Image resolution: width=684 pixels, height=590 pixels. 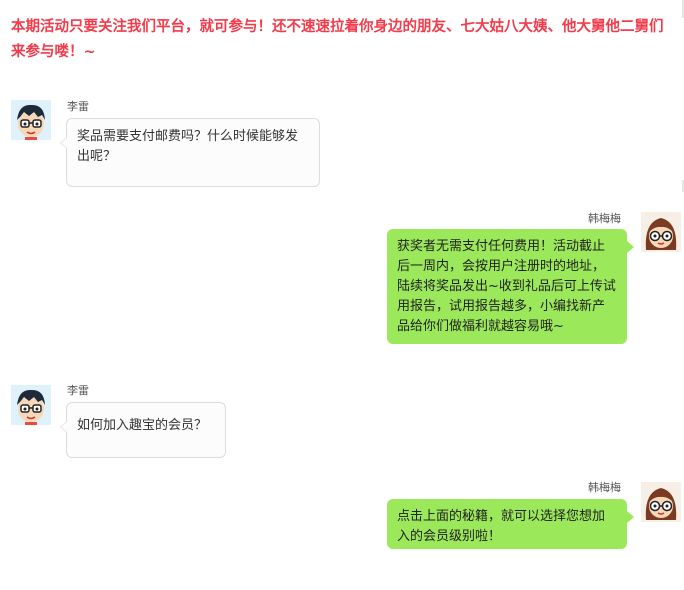 What do you see at coordinates (143, 430) in the screenshot?
I see `chat-bubble-left: 如何加入趣宝的会员？` at bounding box center [143, 430].